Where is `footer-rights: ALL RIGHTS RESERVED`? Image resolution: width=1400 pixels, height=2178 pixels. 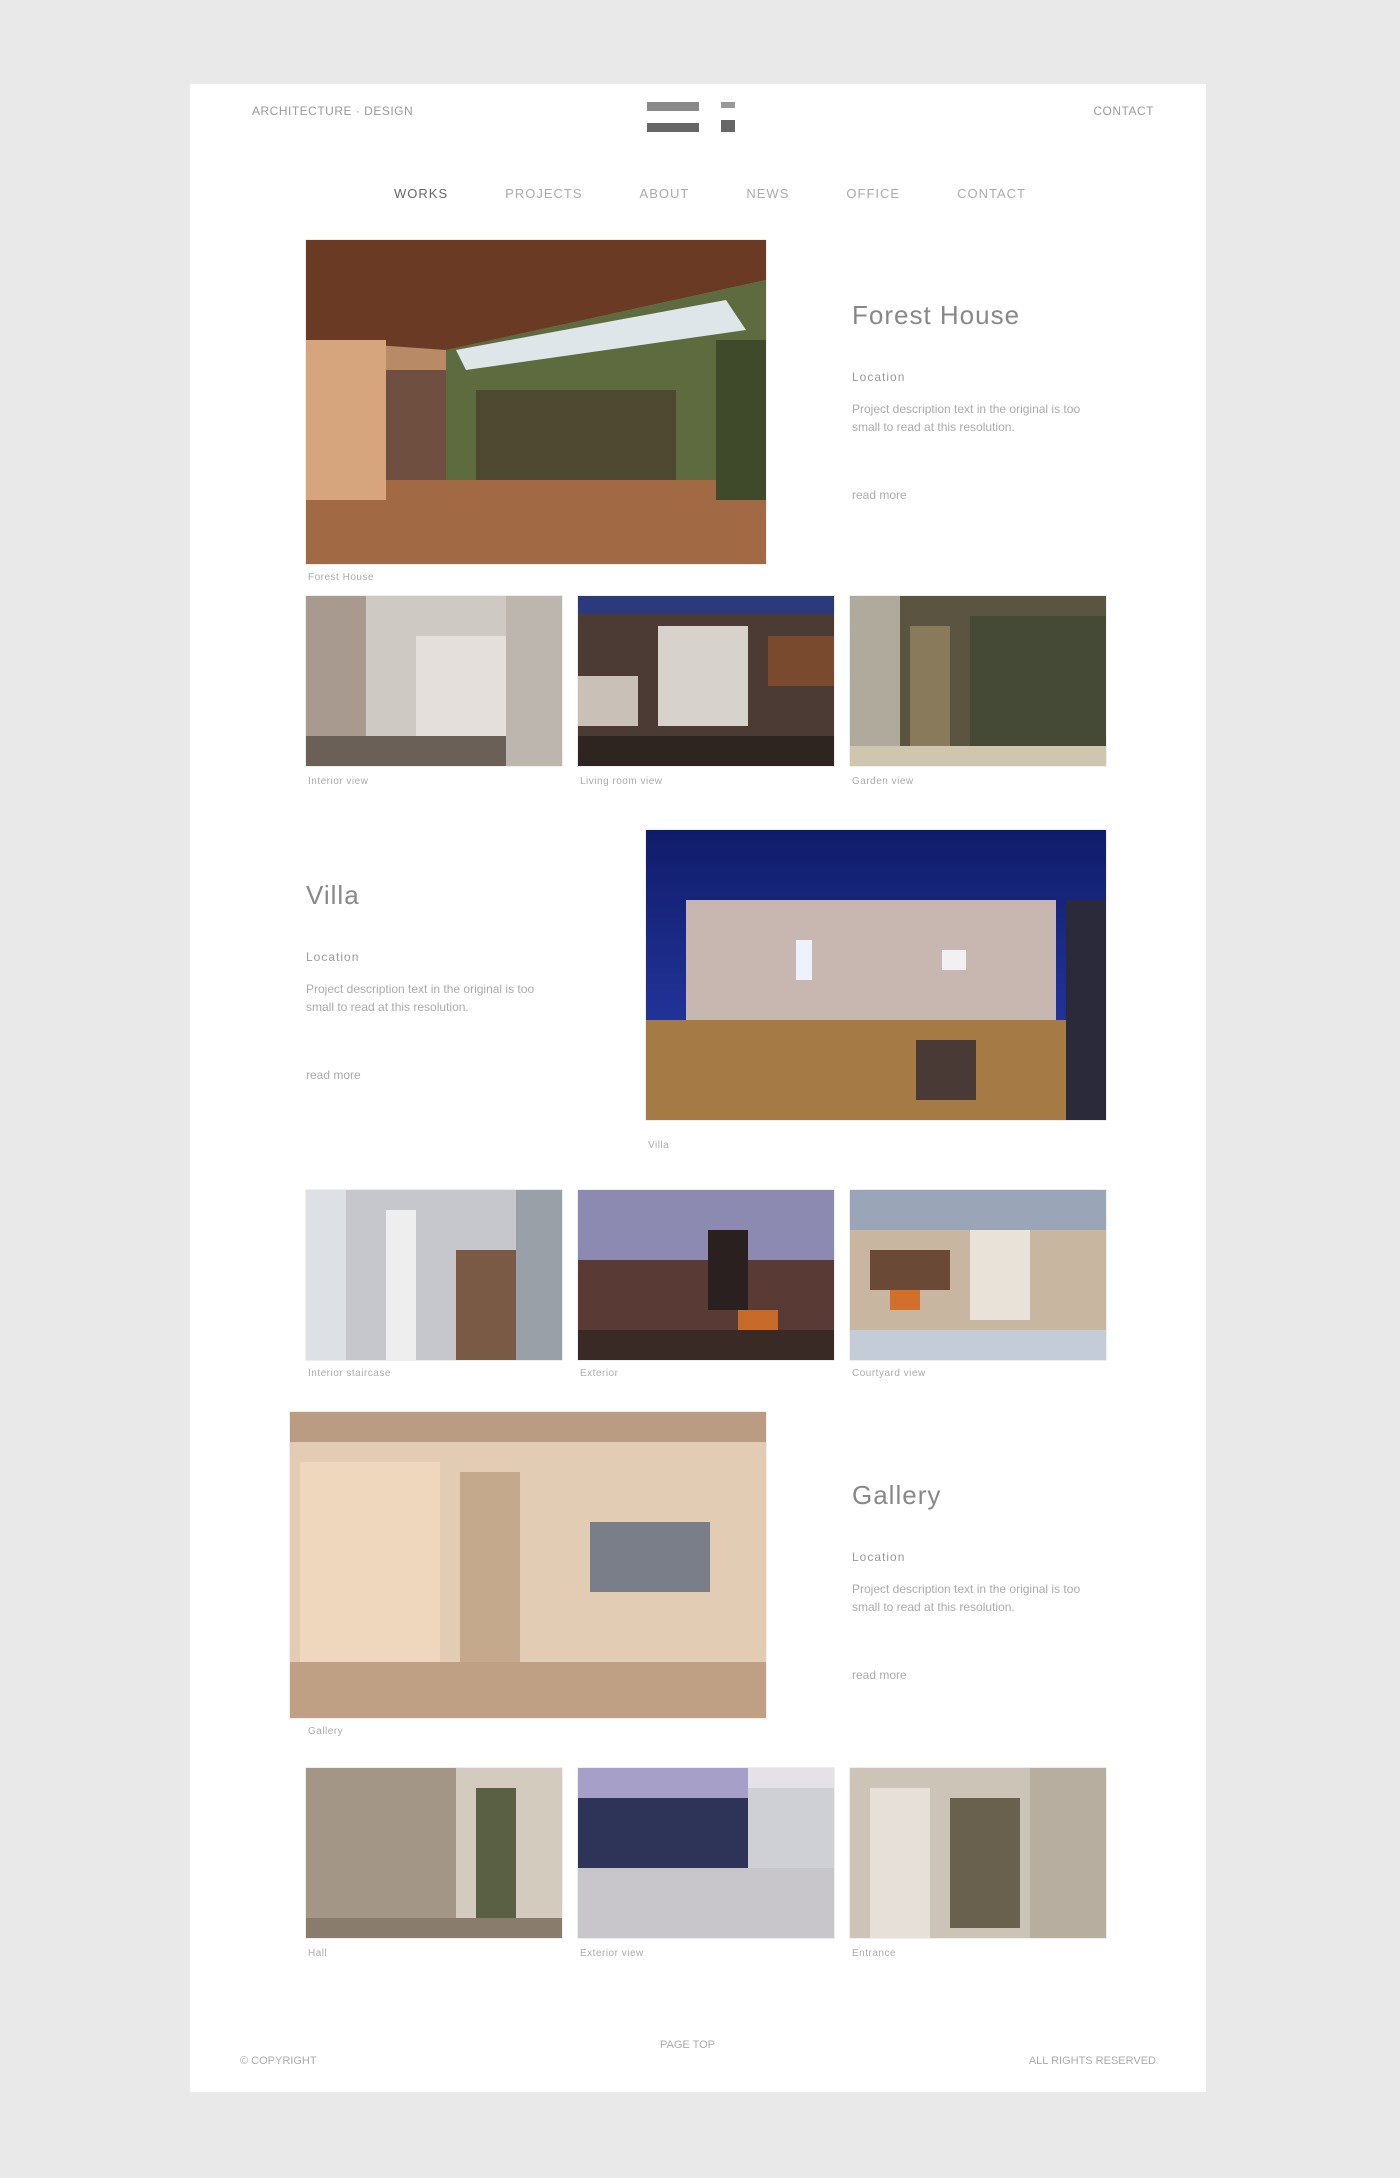
footer-rights: ALL RIGHTS RESERVED is located at coordinates (1092, 2061).